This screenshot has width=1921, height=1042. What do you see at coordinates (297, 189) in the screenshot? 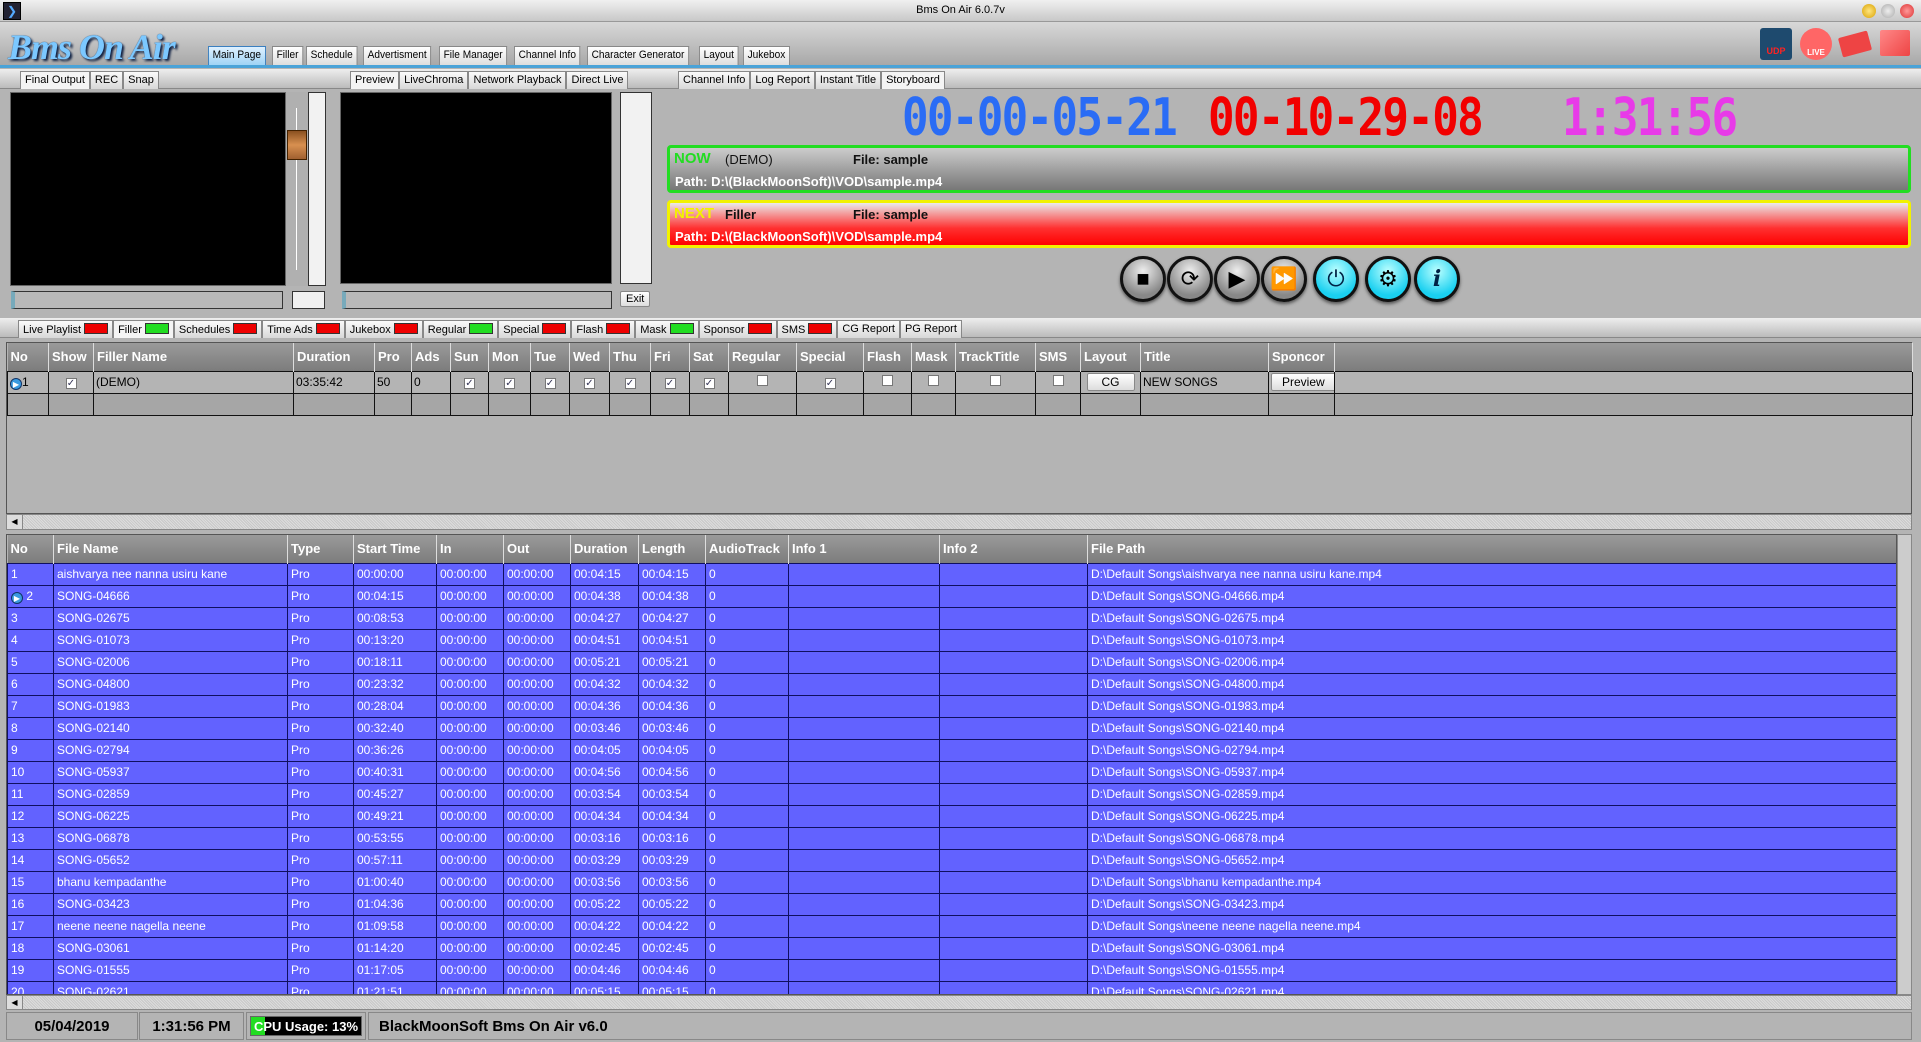
I see `volume-slider` at bounding box center [297, 189].